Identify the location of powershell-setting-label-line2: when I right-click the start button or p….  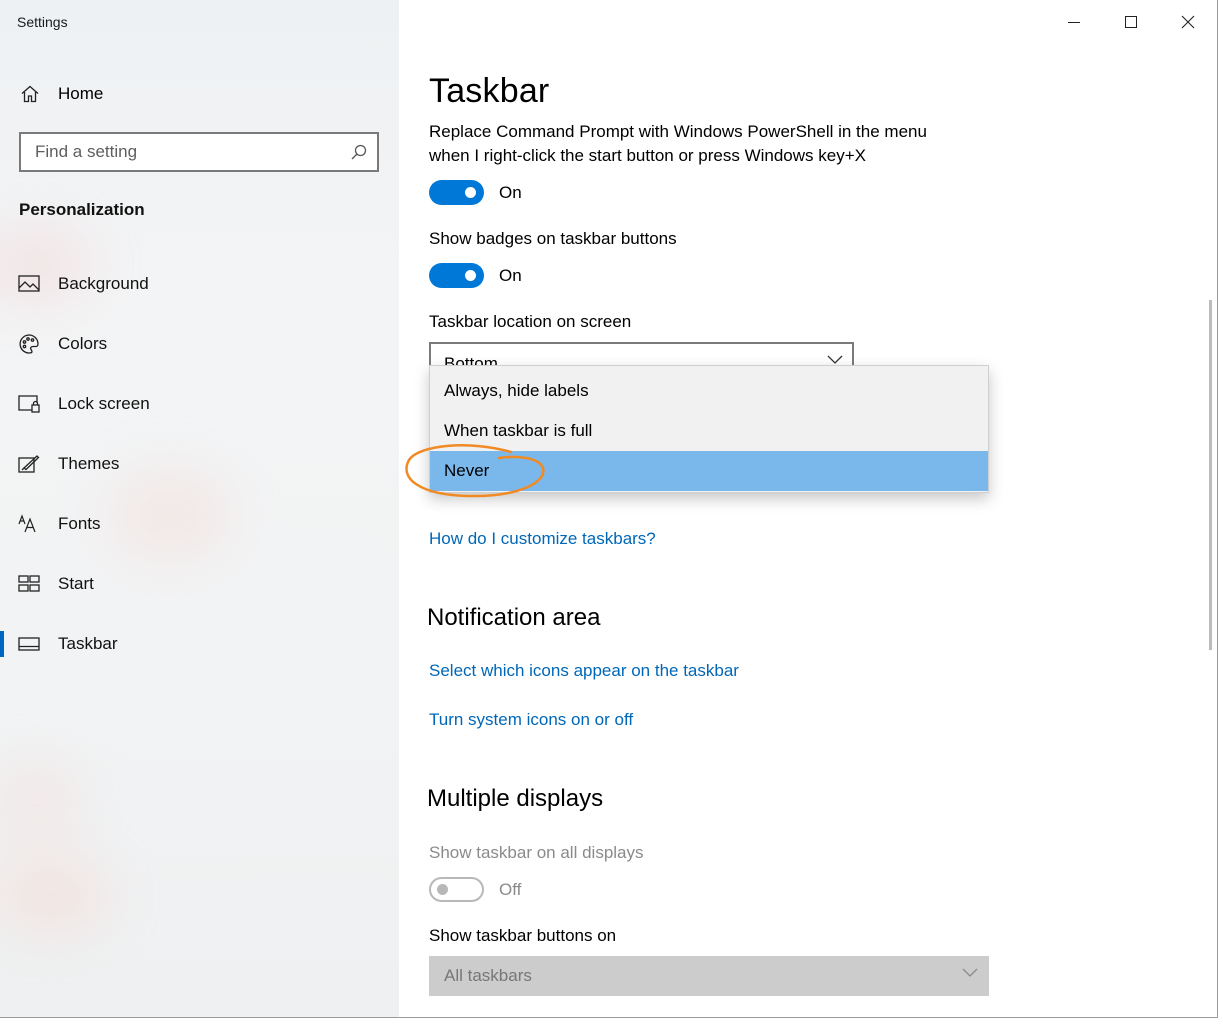
(647, 155).